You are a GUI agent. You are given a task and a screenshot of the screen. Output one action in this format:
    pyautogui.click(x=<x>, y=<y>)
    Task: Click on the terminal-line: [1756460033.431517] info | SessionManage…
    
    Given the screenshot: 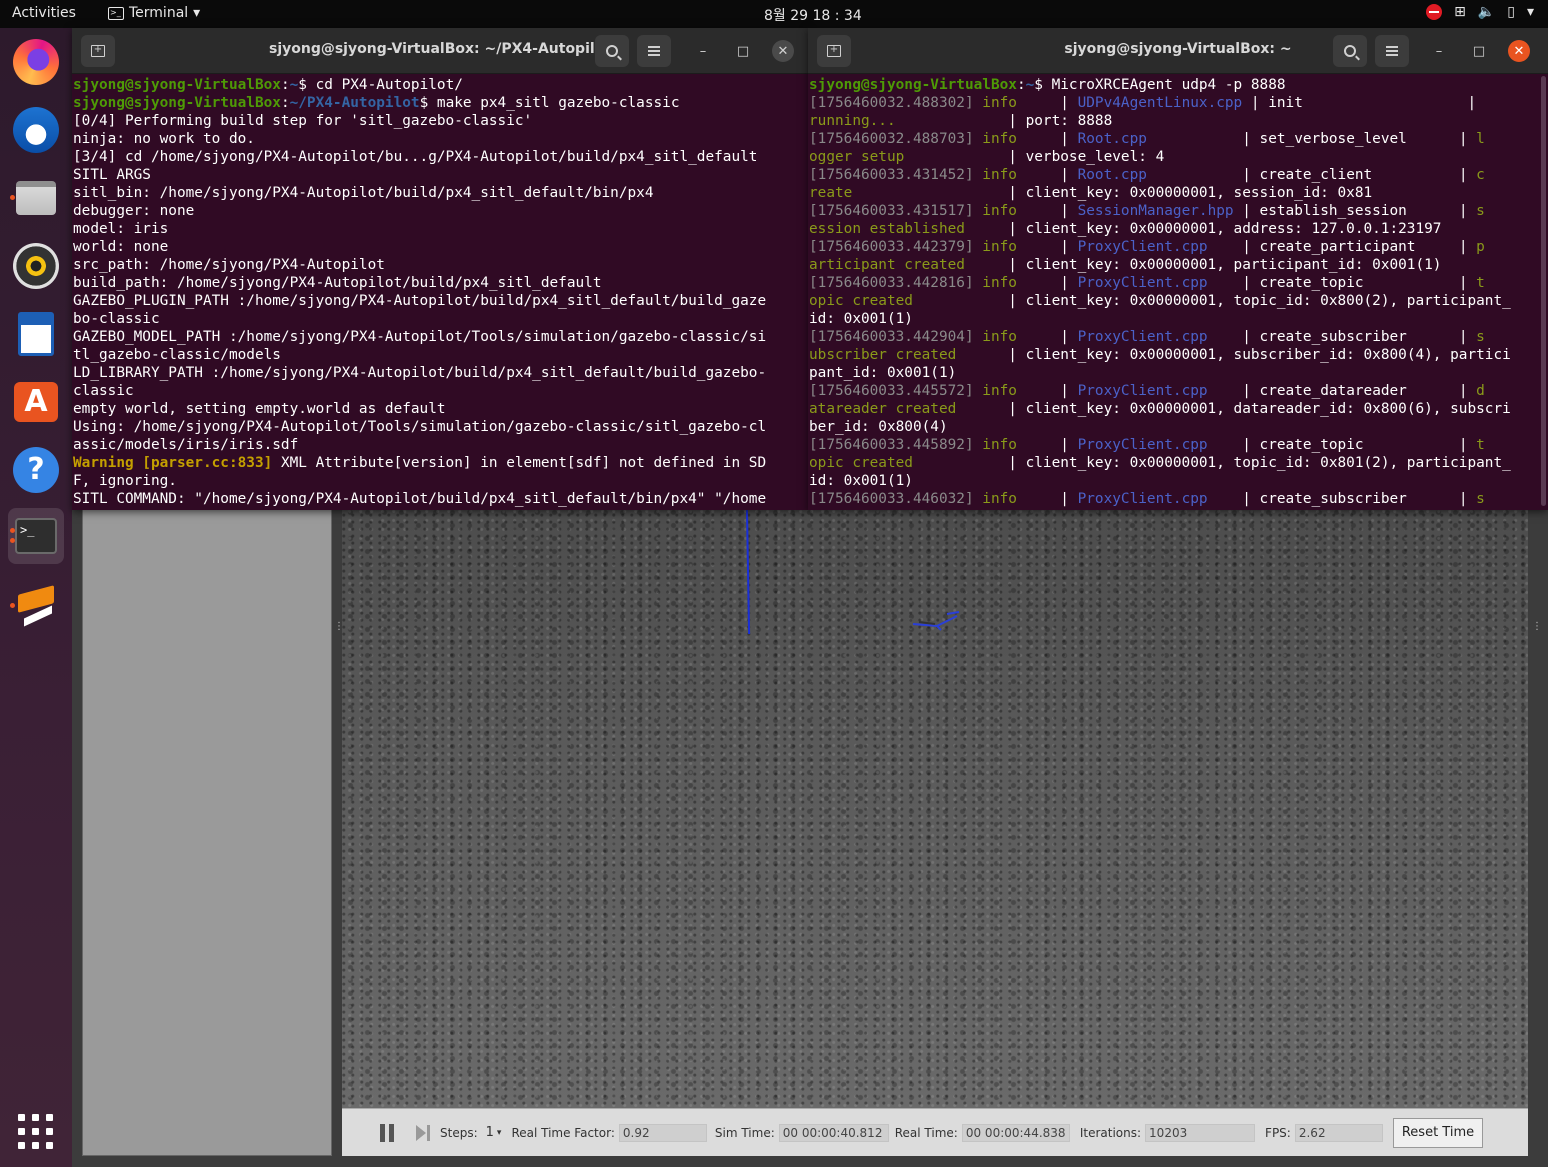 What is the action you would take?
    pyautogui.click(x=1178, y=211)
    